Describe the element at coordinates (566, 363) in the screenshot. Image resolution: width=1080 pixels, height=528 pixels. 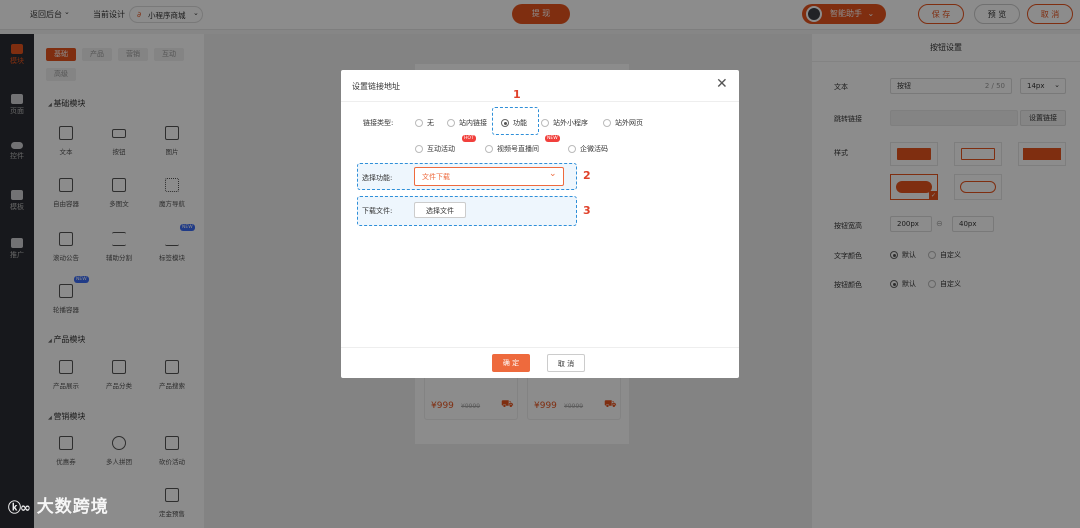
I see `dialog-cancel-button: 取 消` at that location.